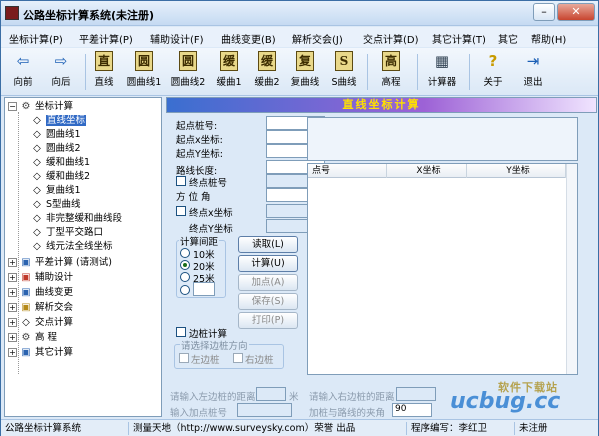  I want to click on transition2-button: 缓 缓曲2, so click(267, 72).